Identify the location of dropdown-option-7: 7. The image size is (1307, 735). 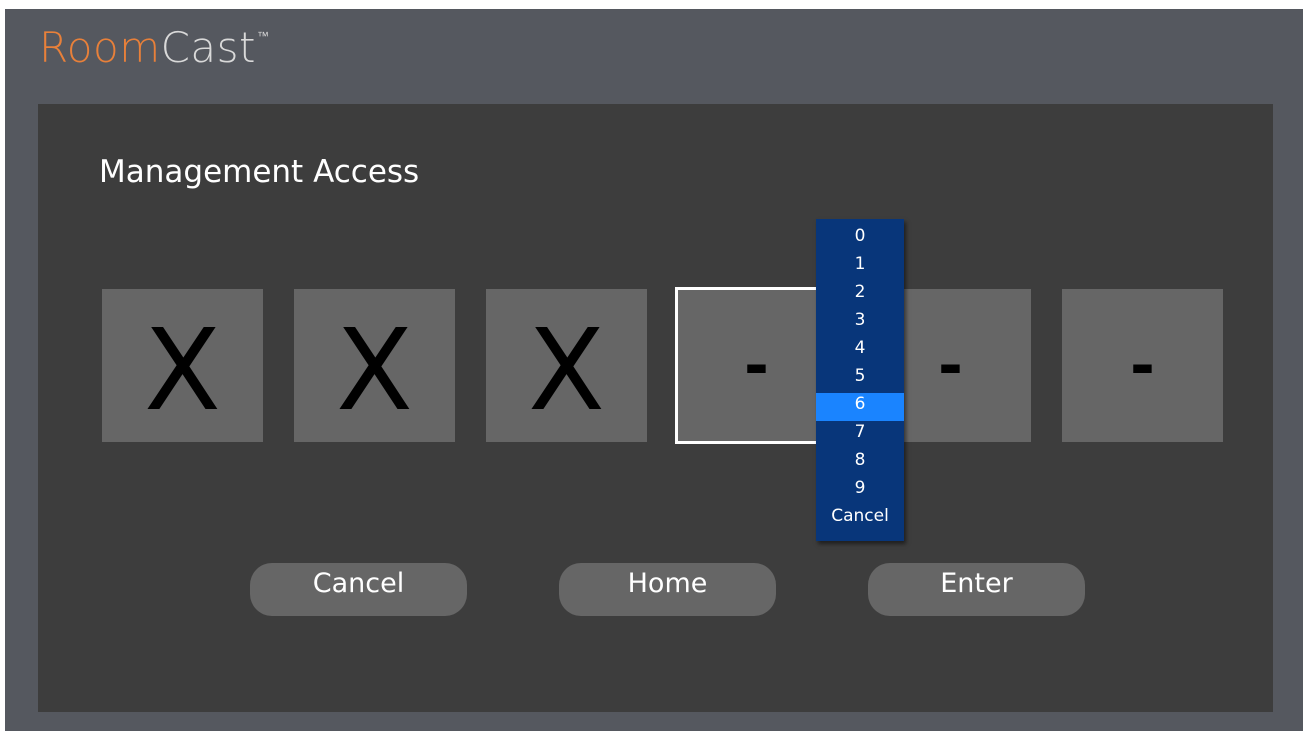
(860, 435).